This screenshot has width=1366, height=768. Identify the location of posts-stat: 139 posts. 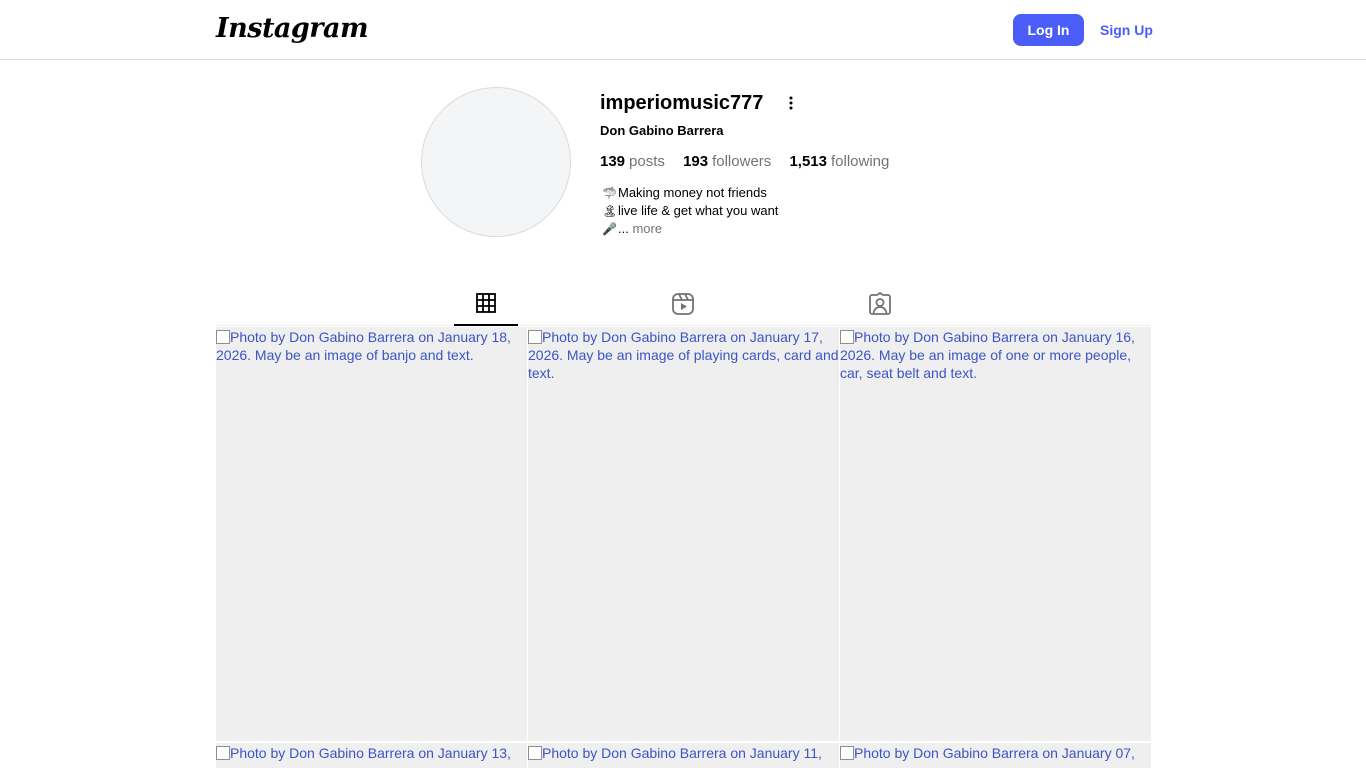
(632, 161).